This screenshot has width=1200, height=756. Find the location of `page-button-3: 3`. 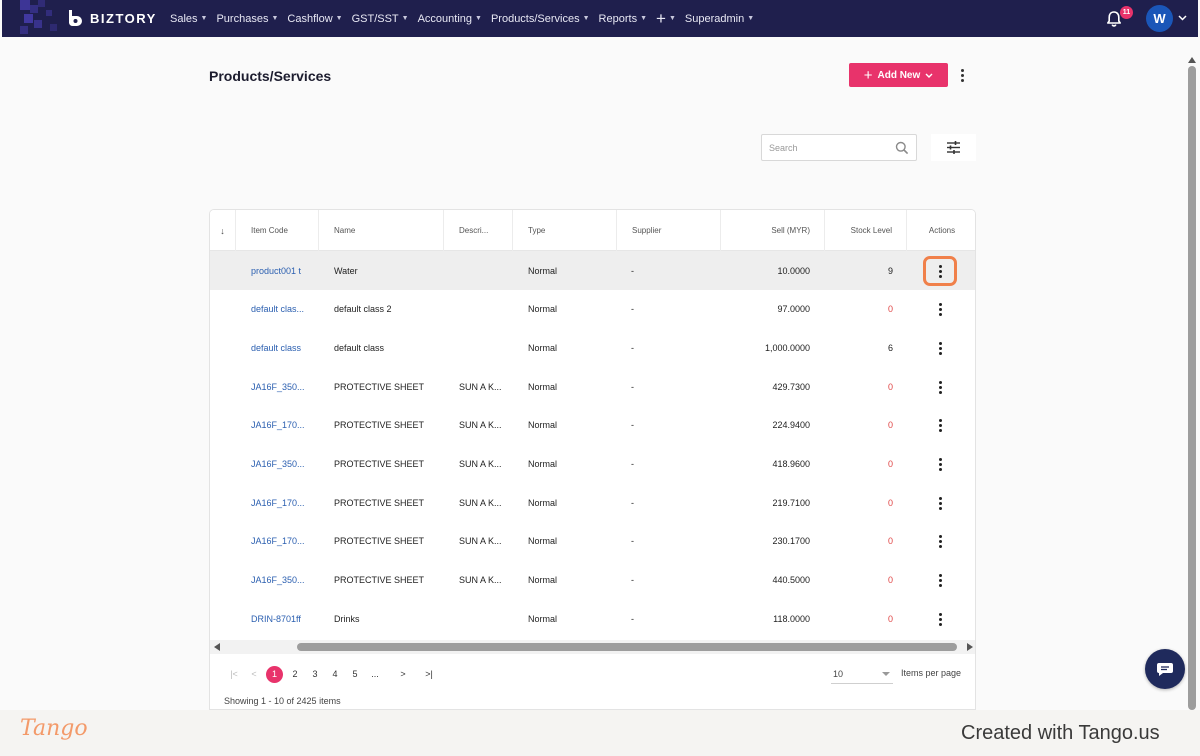

page-button-3: 3 is located at coordinates (315, 674).